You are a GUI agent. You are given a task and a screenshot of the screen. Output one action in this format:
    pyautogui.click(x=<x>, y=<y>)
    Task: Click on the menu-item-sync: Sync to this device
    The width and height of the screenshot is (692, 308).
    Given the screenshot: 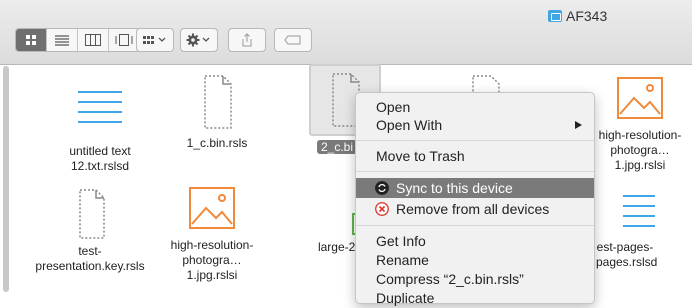 What is the action you would take?
    pyautogui.click(x=475, y=188)
    